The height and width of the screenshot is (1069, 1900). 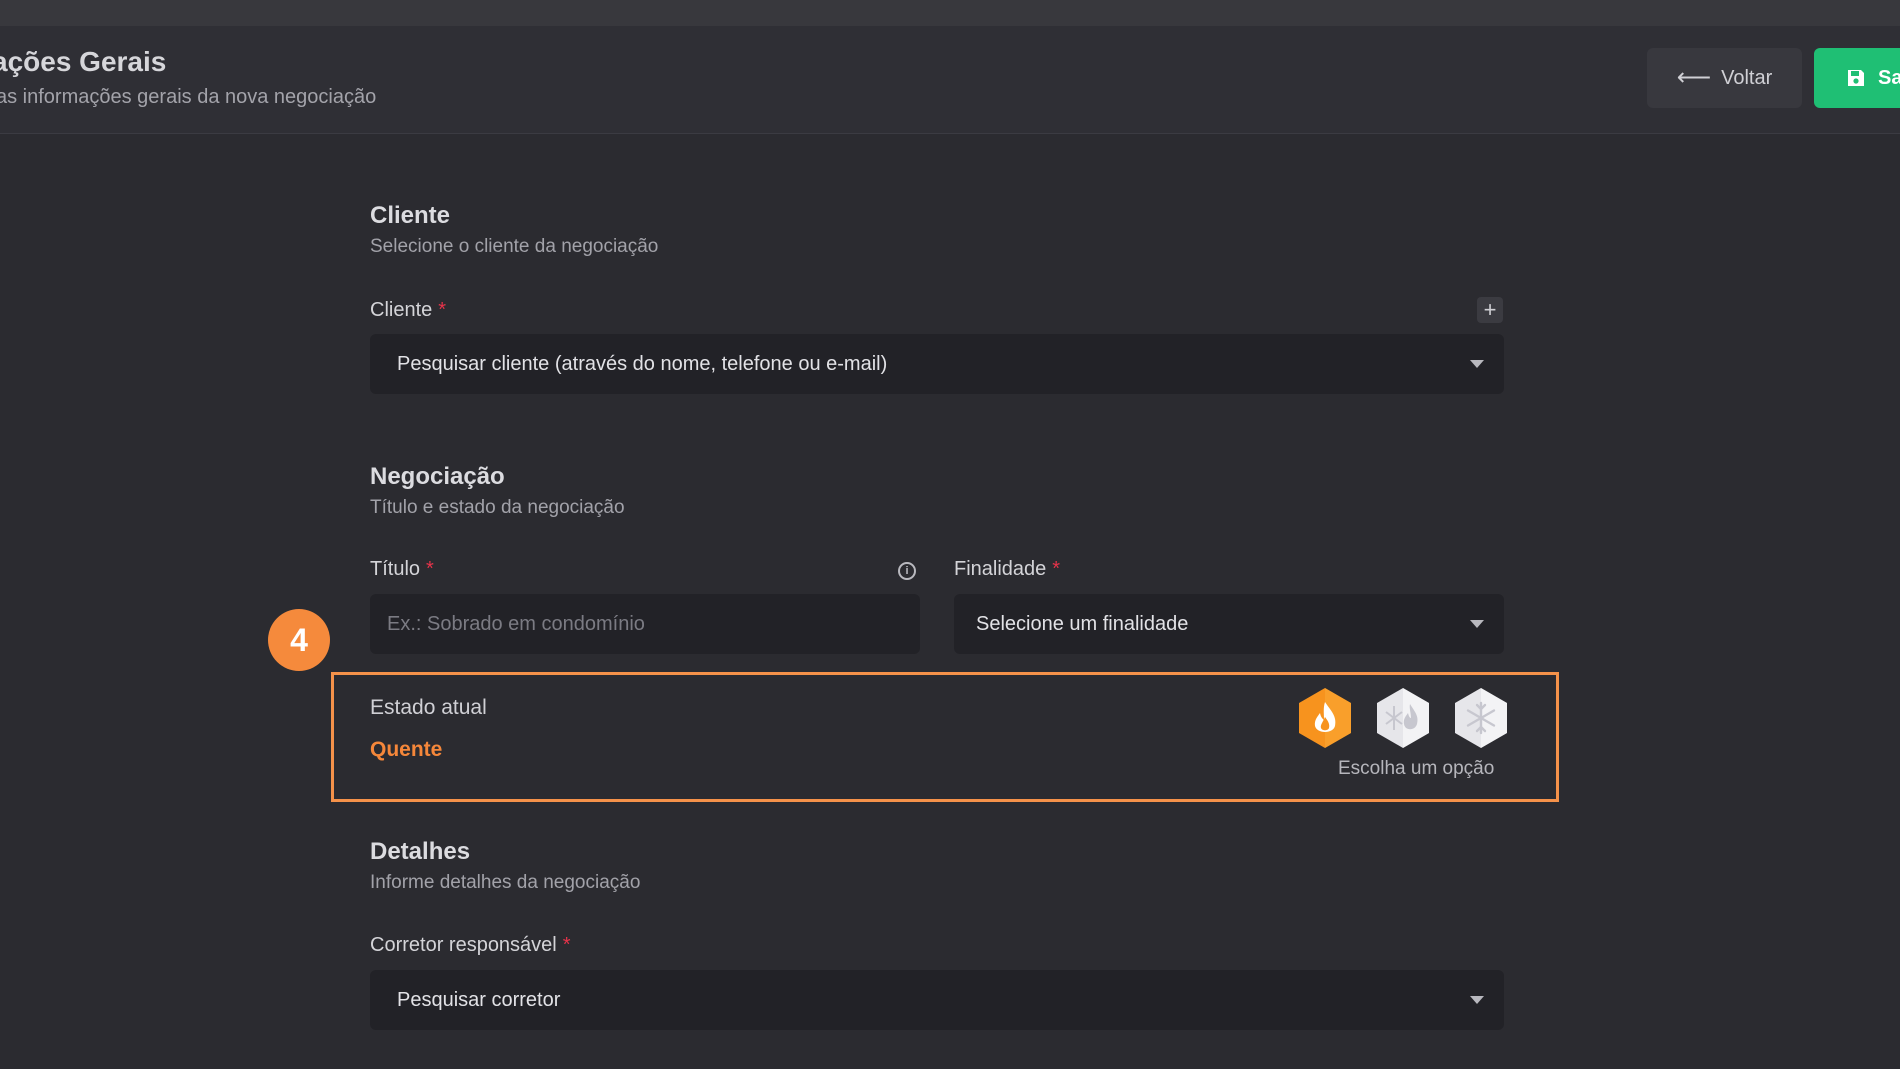 I want to click on state-value: Quente, so click(x=406, y=749).